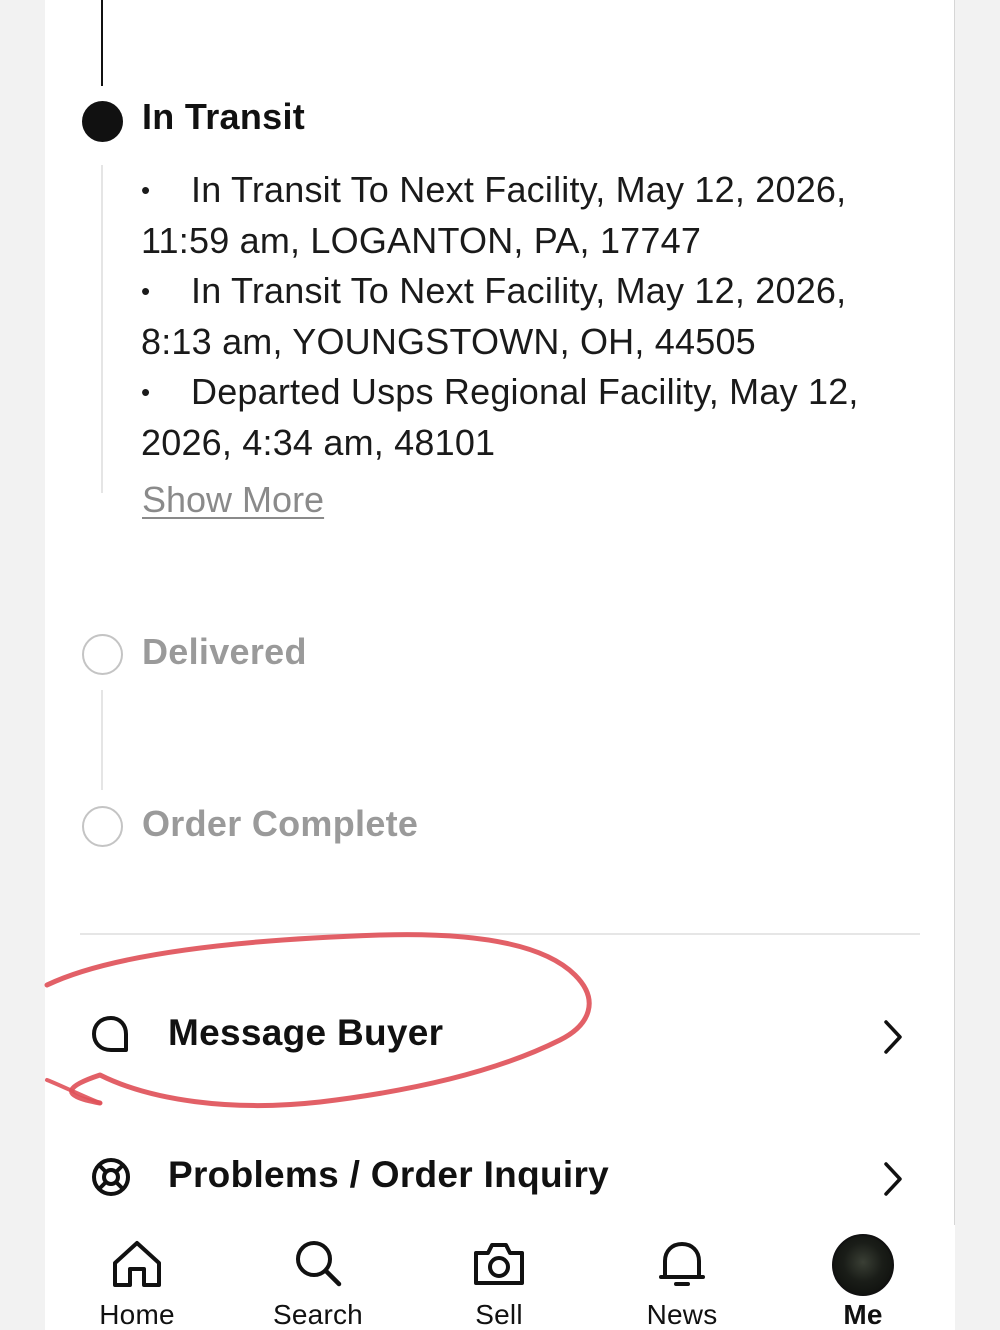  What do you see at coordinates (233, 500) in the screenshot?
I see `show-more-link: Show More` at bounding box center [233, 500].